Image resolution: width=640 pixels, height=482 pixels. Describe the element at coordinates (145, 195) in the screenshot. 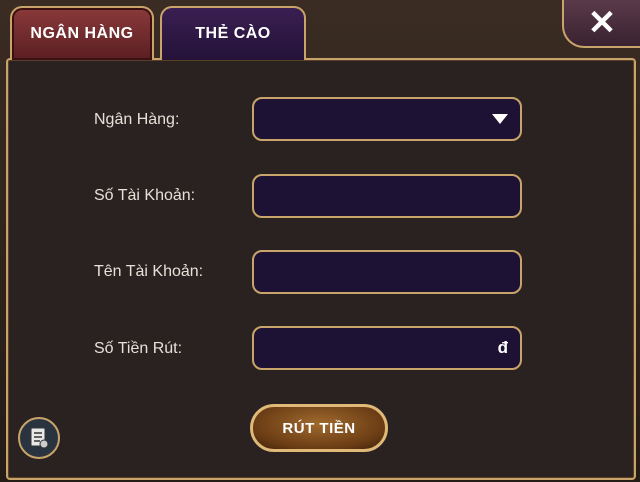

I see `account-number-label: Số Tài Khoản:` at that location.